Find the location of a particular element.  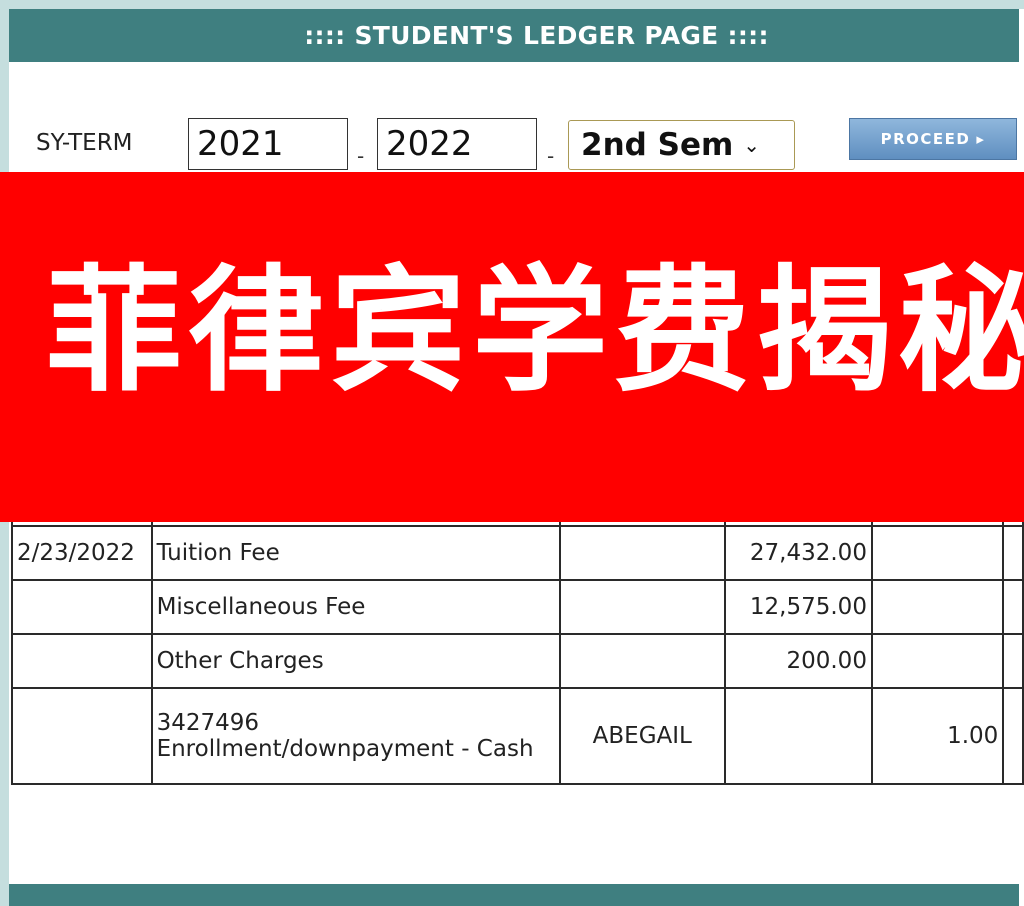

year-end-input is located at coordinates (457, 144).